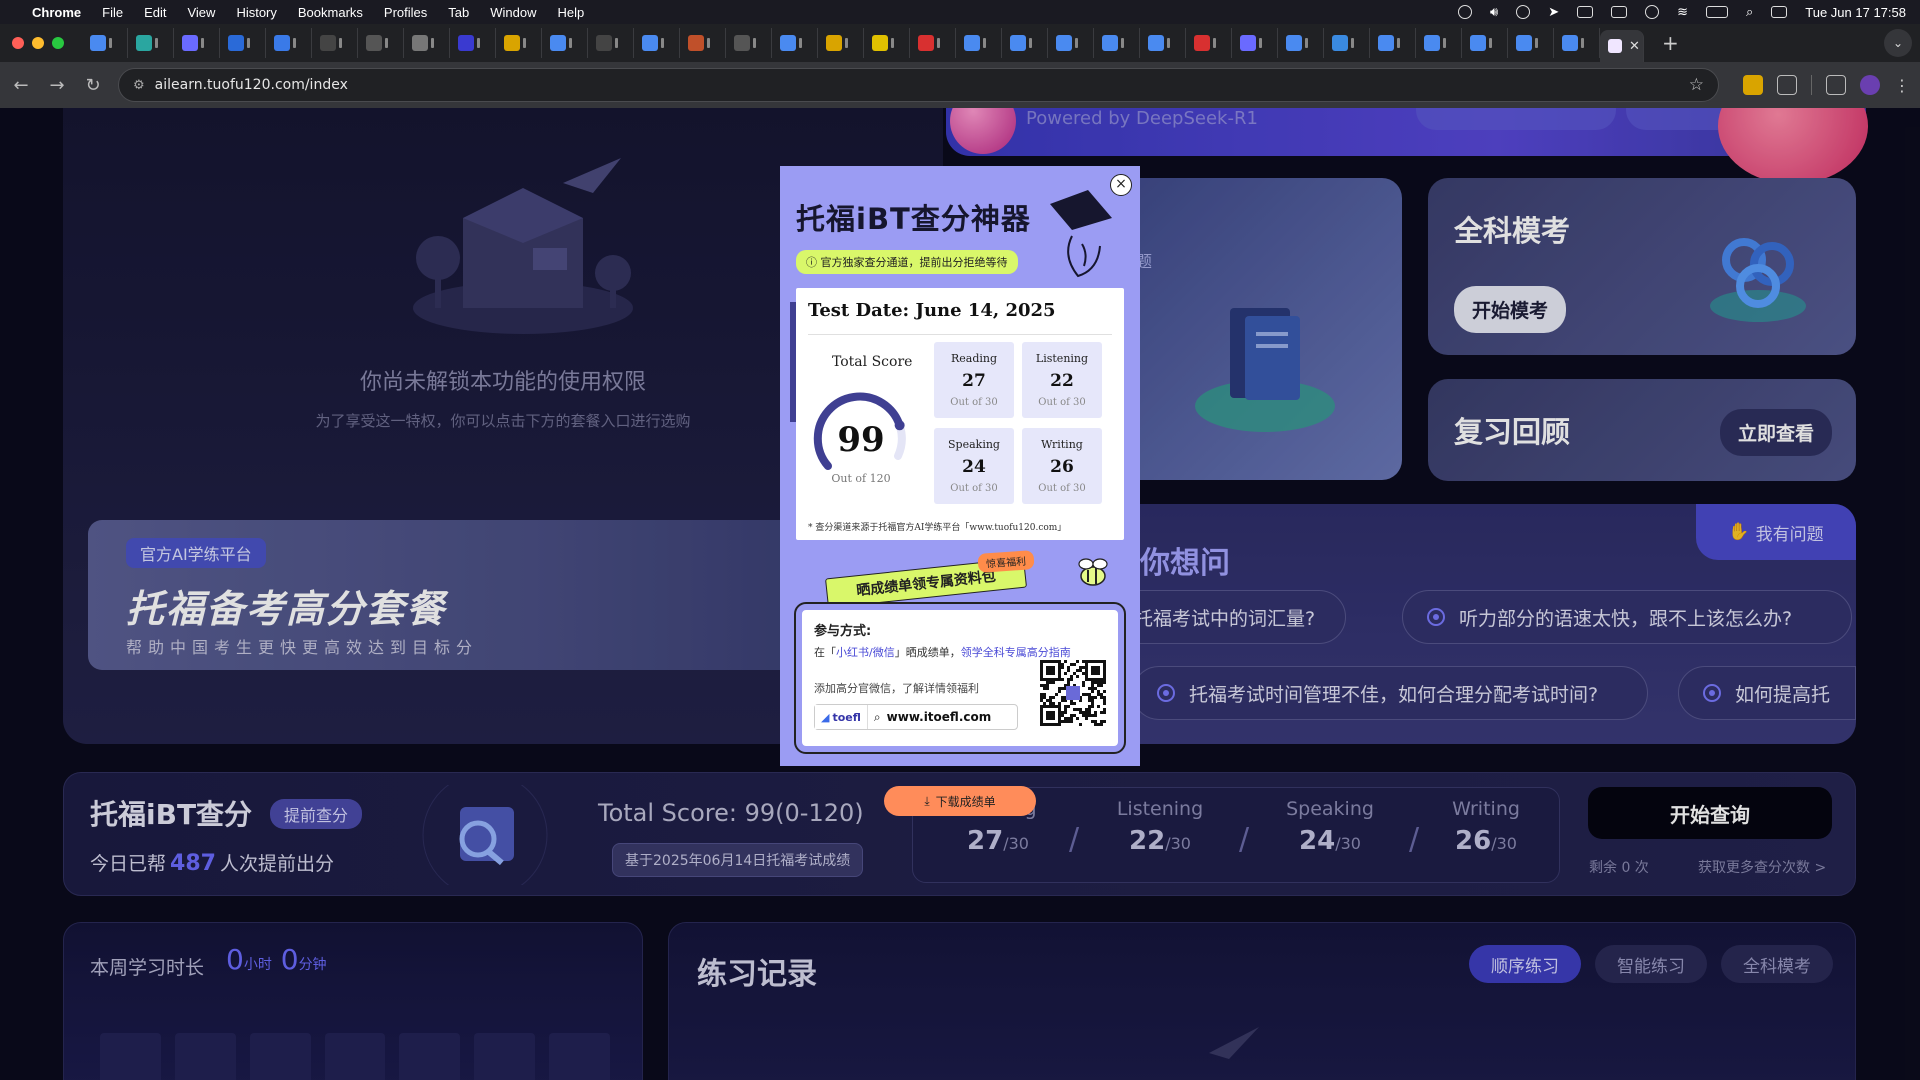 Image resolution: width=1920 pixels, height=1080 pixels. Describe the element at coordinates (916, 717) in the screenshot. I see `site-search-box: ◢ toefl ⌕ www.itoefl.com` at that location.